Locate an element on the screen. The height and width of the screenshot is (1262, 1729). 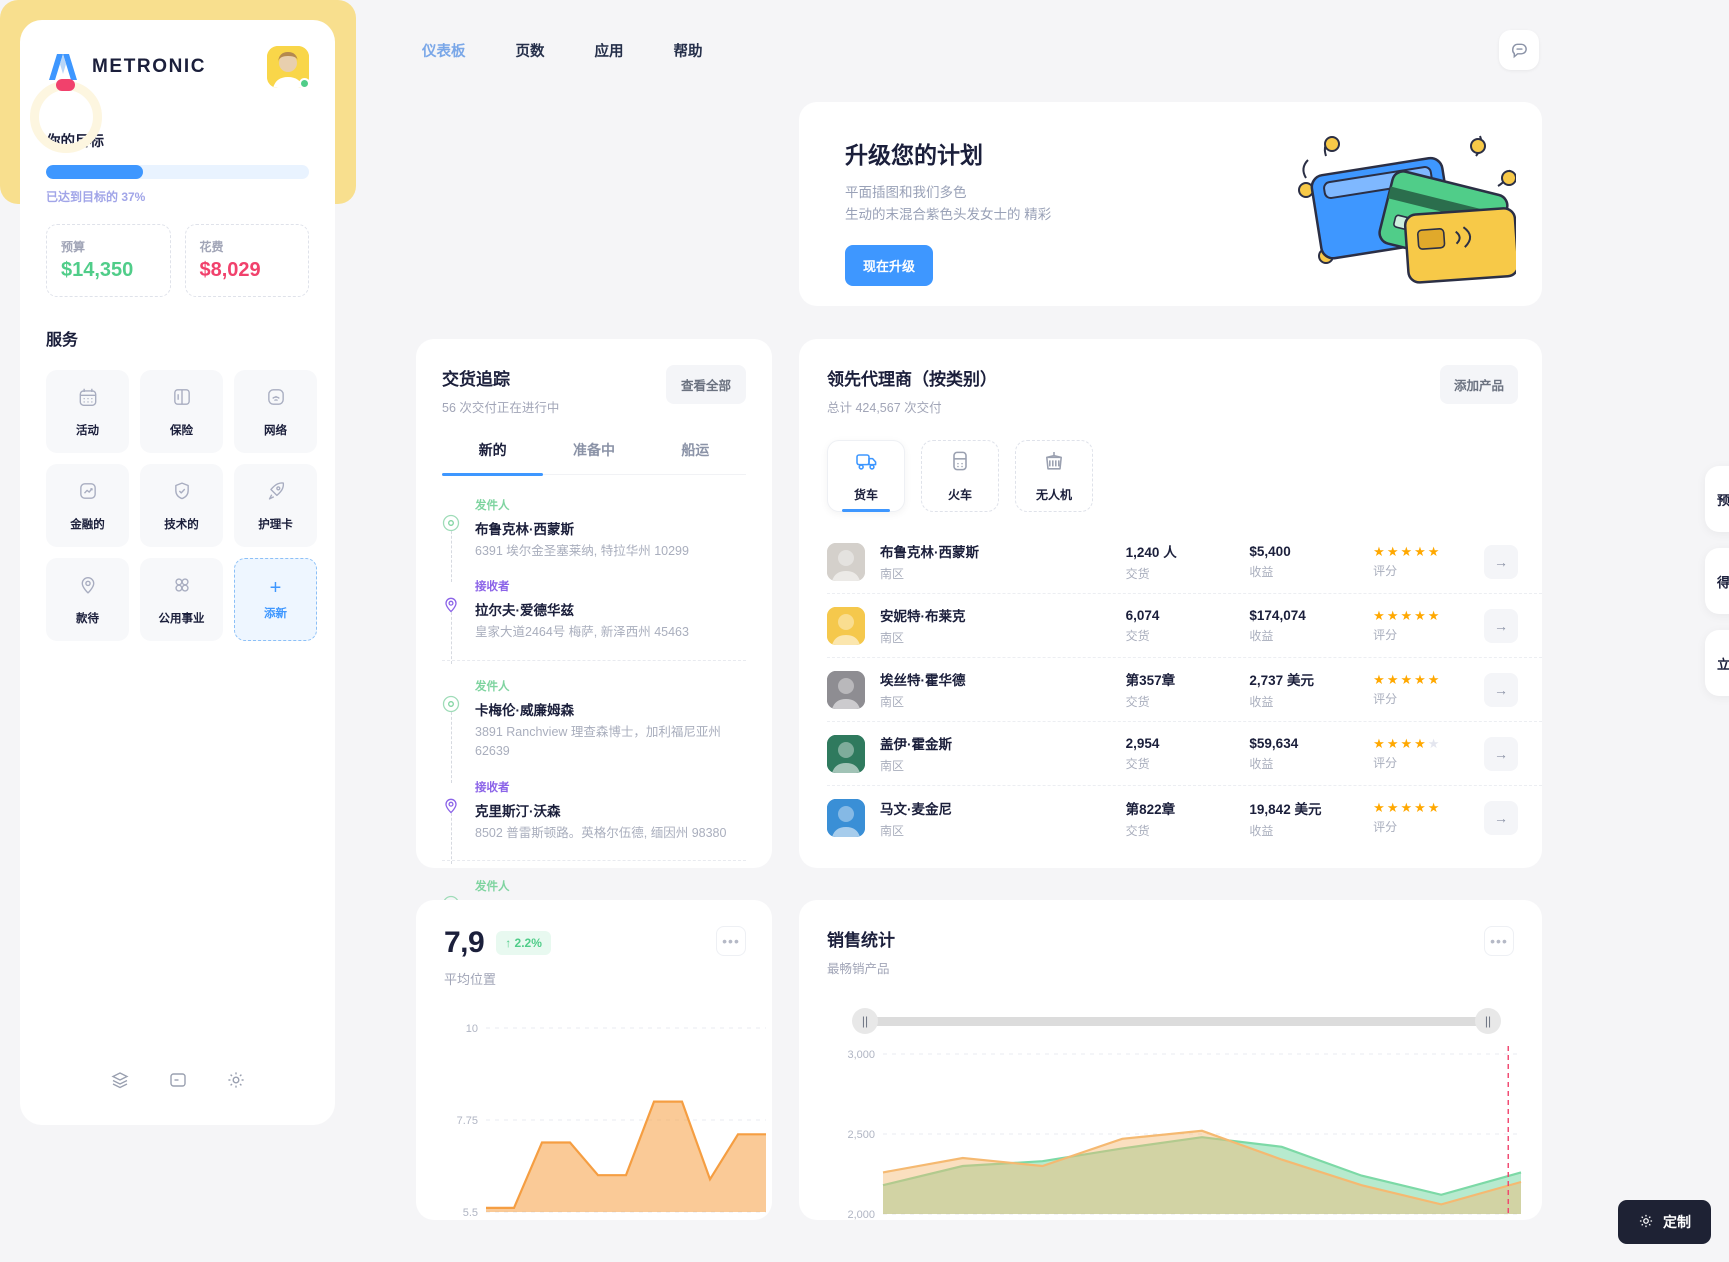
service-label: 保险 is located at coordinates (181, 430).